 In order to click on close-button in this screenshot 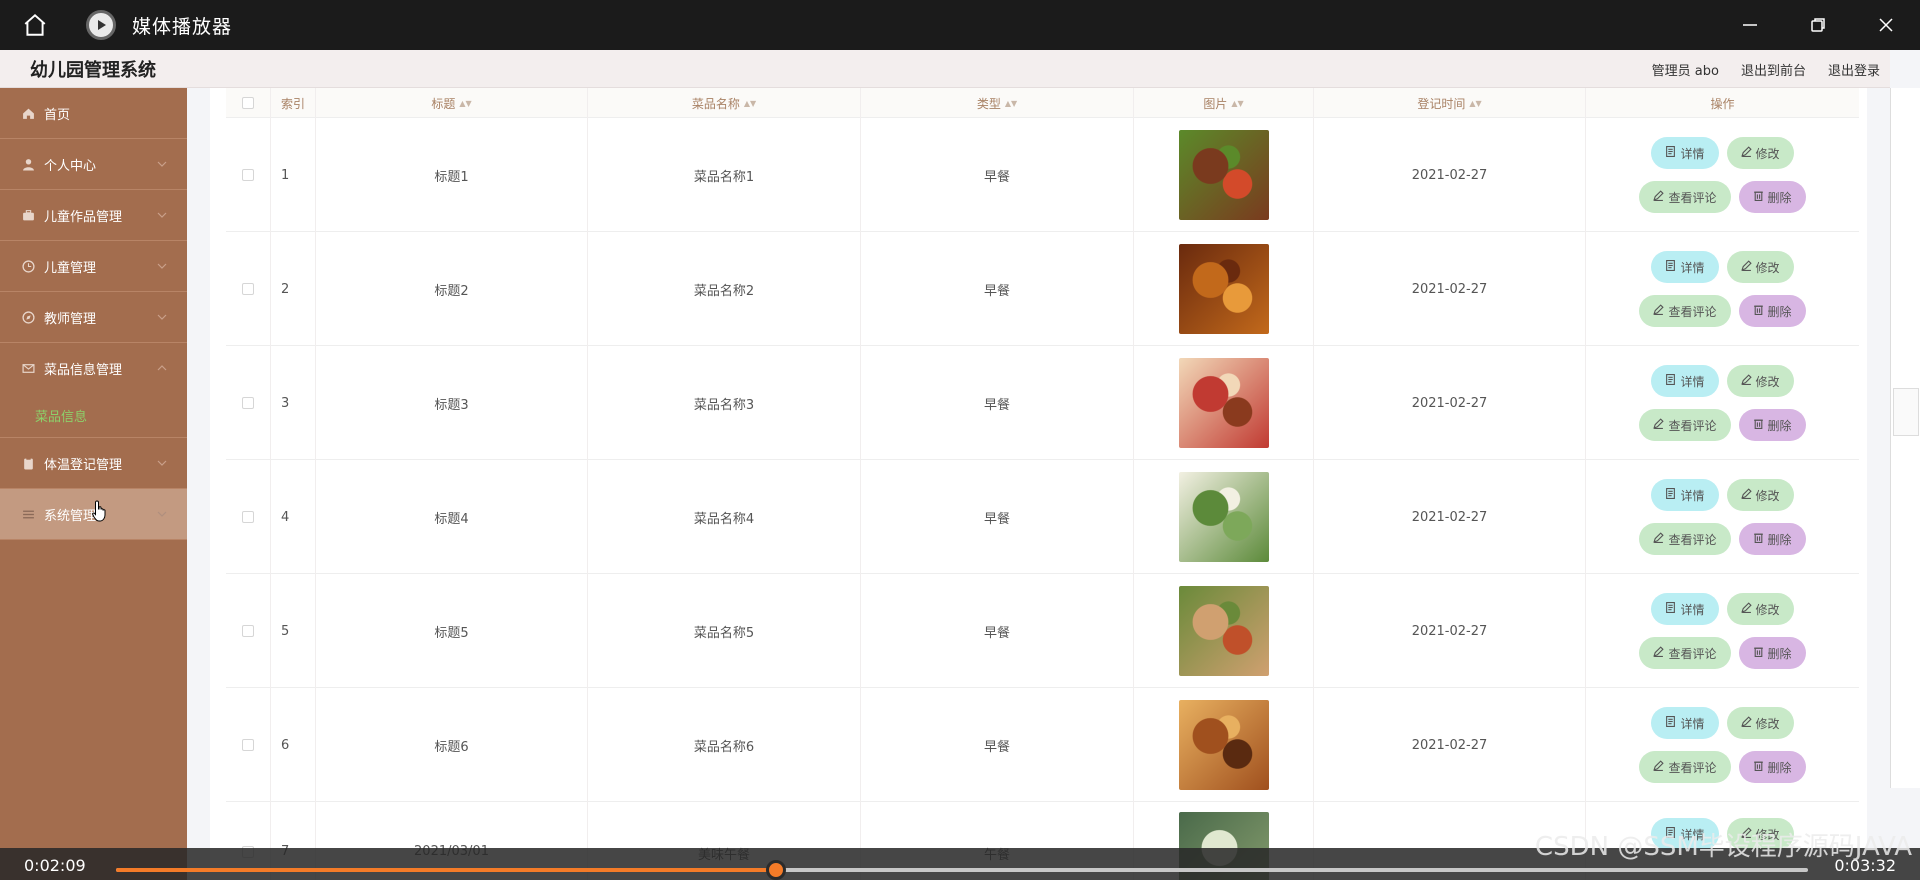, I will do `click(1886, 25)`.